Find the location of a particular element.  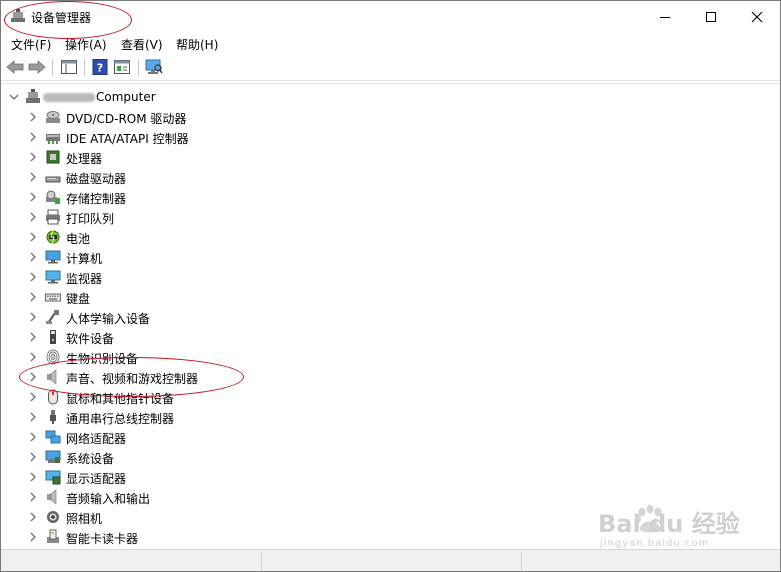

forward-button is located at coordinates (37, 67).